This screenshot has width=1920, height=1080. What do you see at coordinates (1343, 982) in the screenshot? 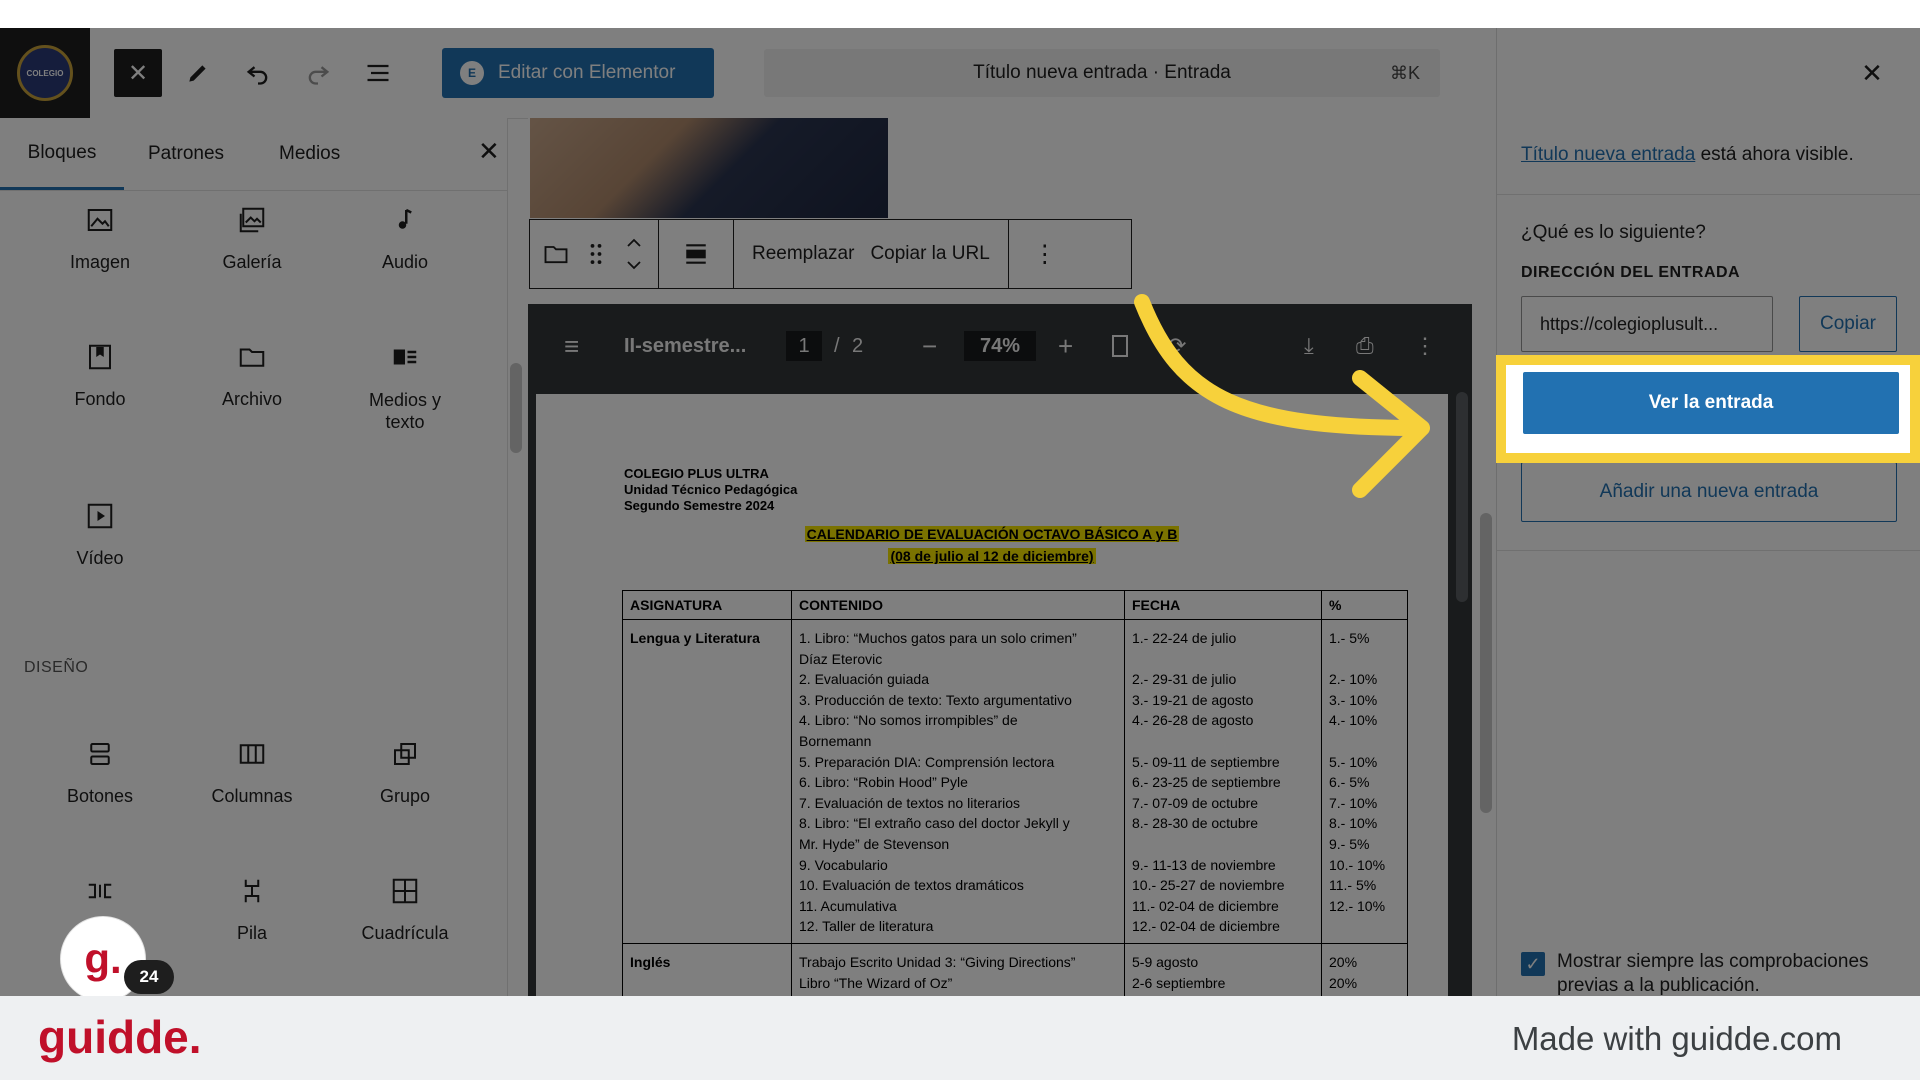
I see `percent-line: 20%` at bounding box center [1343, 982].